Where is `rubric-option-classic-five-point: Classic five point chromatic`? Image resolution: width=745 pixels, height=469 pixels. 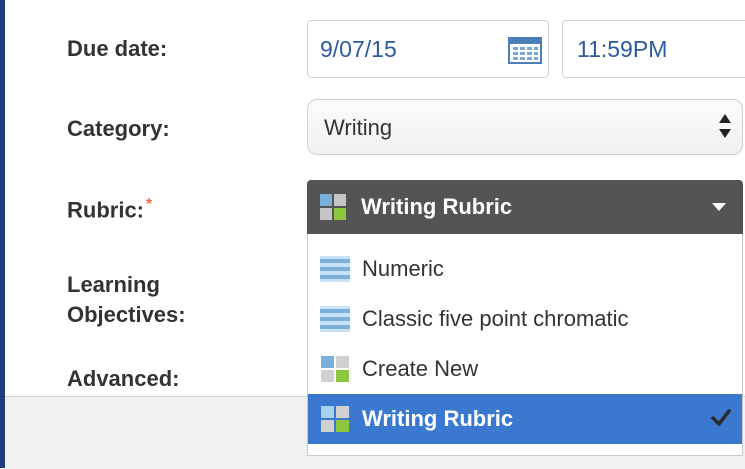 rubric-option-classic-five-point: Classic five point chromatic is located at coordinates (525, 319).